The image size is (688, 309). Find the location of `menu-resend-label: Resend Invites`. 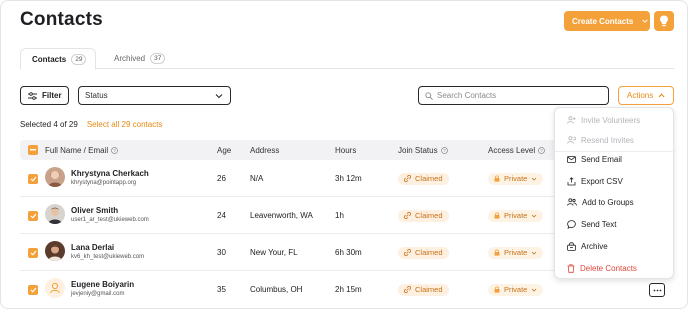

menu-resend-label: Resend Invites is located at coordinates (607, 140).